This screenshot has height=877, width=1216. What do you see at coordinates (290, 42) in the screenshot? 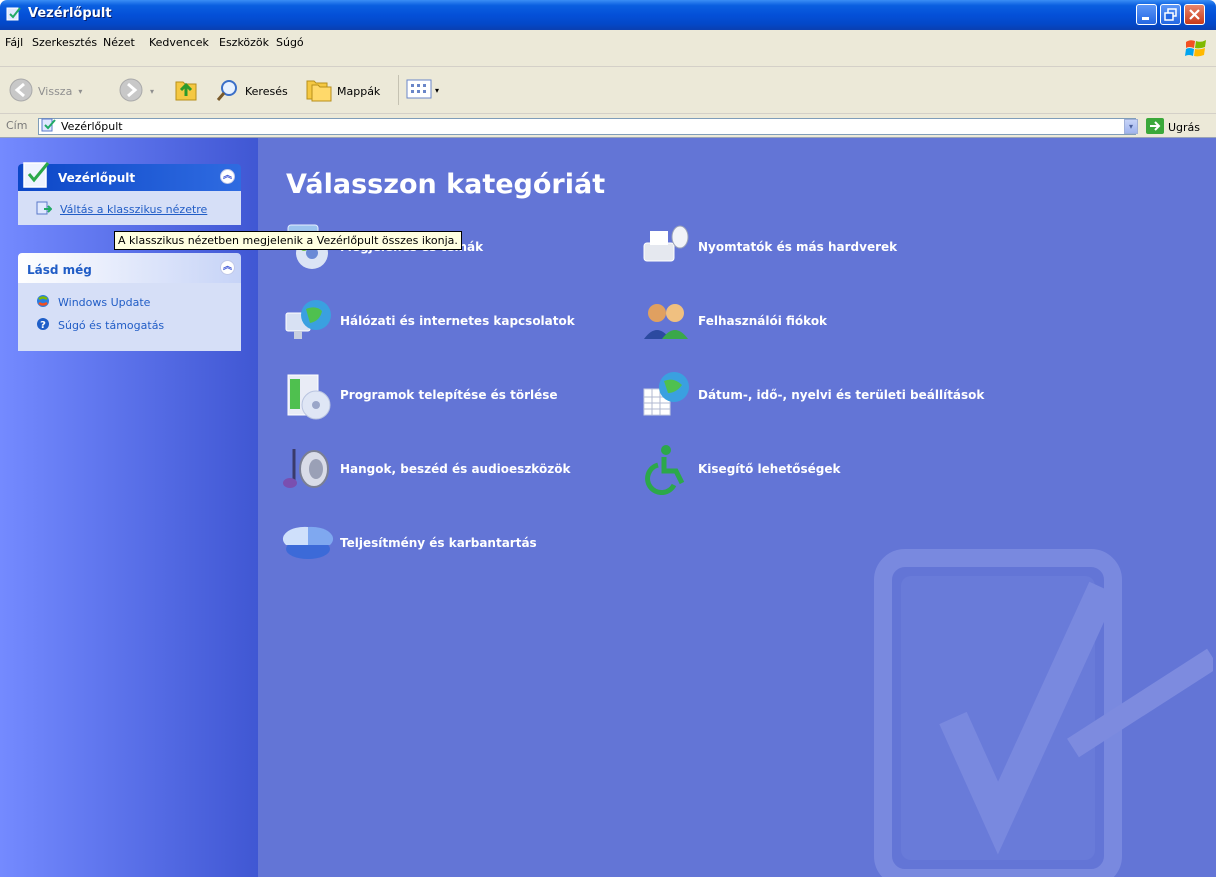
I see `menu-help: Súgó` at bounding box center [290, 42].